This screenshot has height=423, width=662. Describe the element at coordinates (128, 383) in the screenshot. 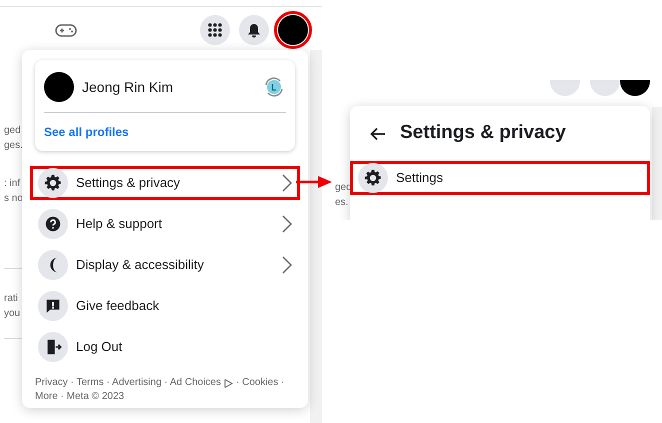

I see `footer-links: Privacy · Terms · Advertising · Ad Choices` at that location.